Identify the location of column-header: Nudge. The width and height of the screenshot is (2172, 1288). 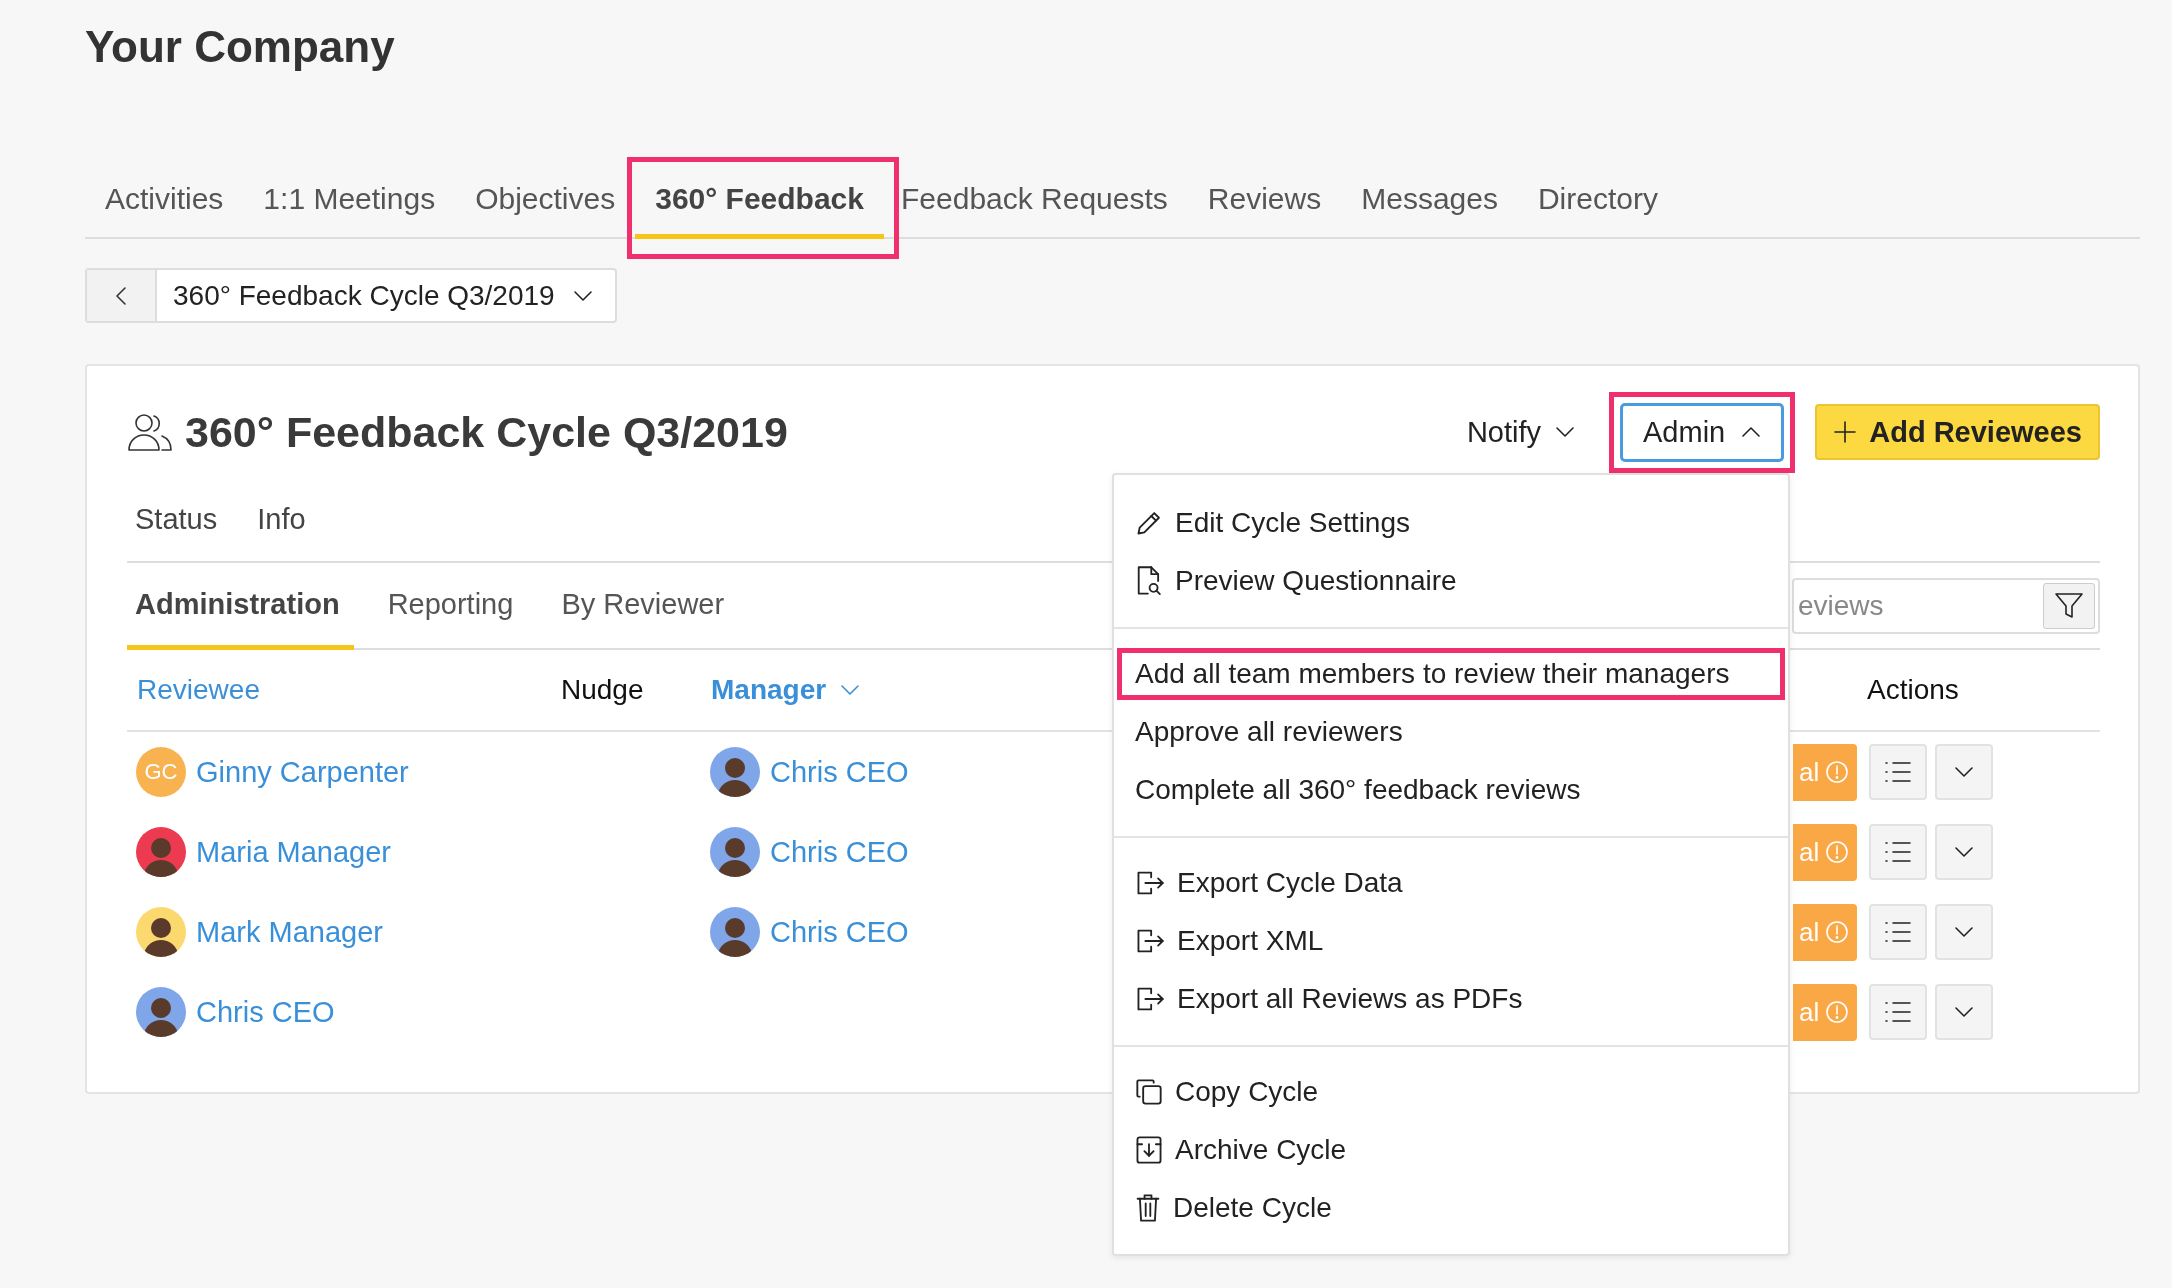
(602, 690).